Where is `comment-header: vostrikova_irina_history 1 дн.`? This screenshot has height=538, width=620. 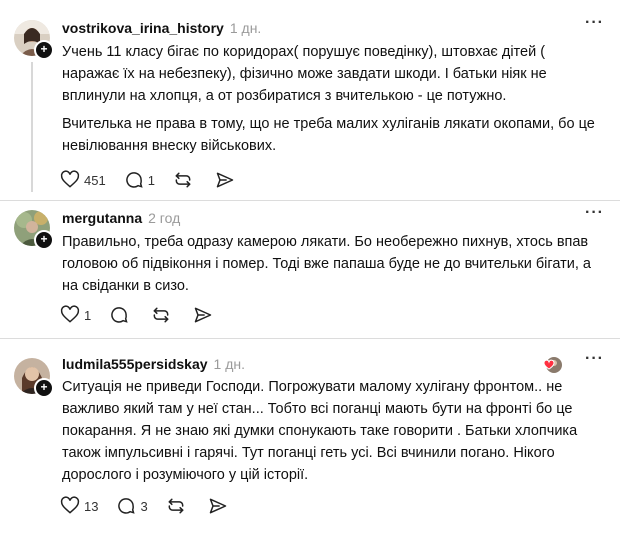
comment-header: vostrikova_irina_history 1 дн. is located at coordinates (161, 28).